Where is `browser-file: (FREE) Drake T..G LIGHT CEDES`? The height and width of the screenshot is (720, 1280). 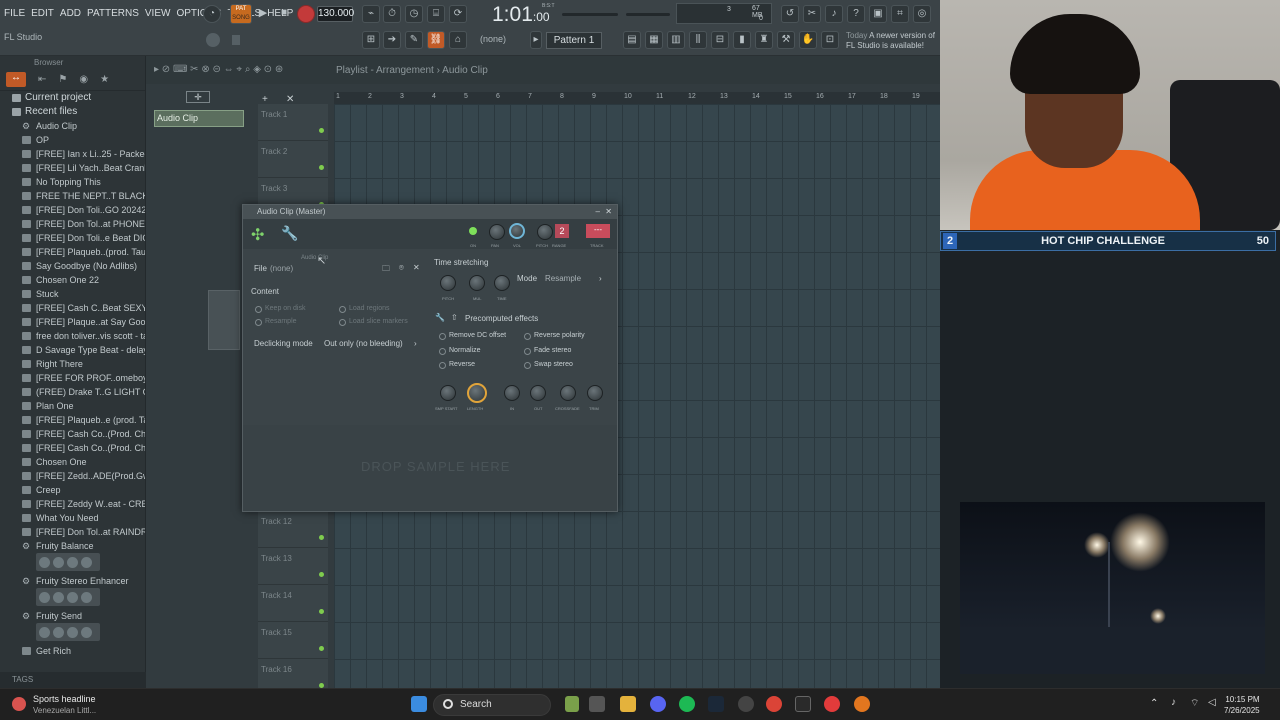 browser-file: (FREE) Drake T..G LIGHT CEDES is located at coordinates (72, 392).